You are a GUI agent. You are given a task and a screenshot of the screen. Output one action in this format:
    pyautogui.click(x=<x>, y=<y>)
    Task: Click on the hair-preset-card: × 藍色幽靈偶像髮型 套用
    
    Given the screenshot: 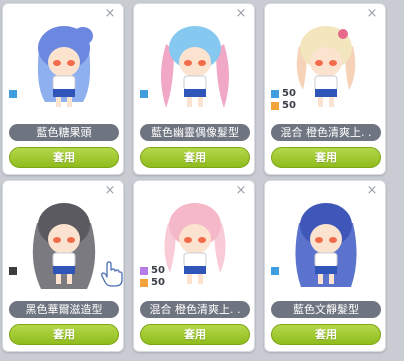 What is the action you would take?
    pyautogui.click(x=194, y=89)
    